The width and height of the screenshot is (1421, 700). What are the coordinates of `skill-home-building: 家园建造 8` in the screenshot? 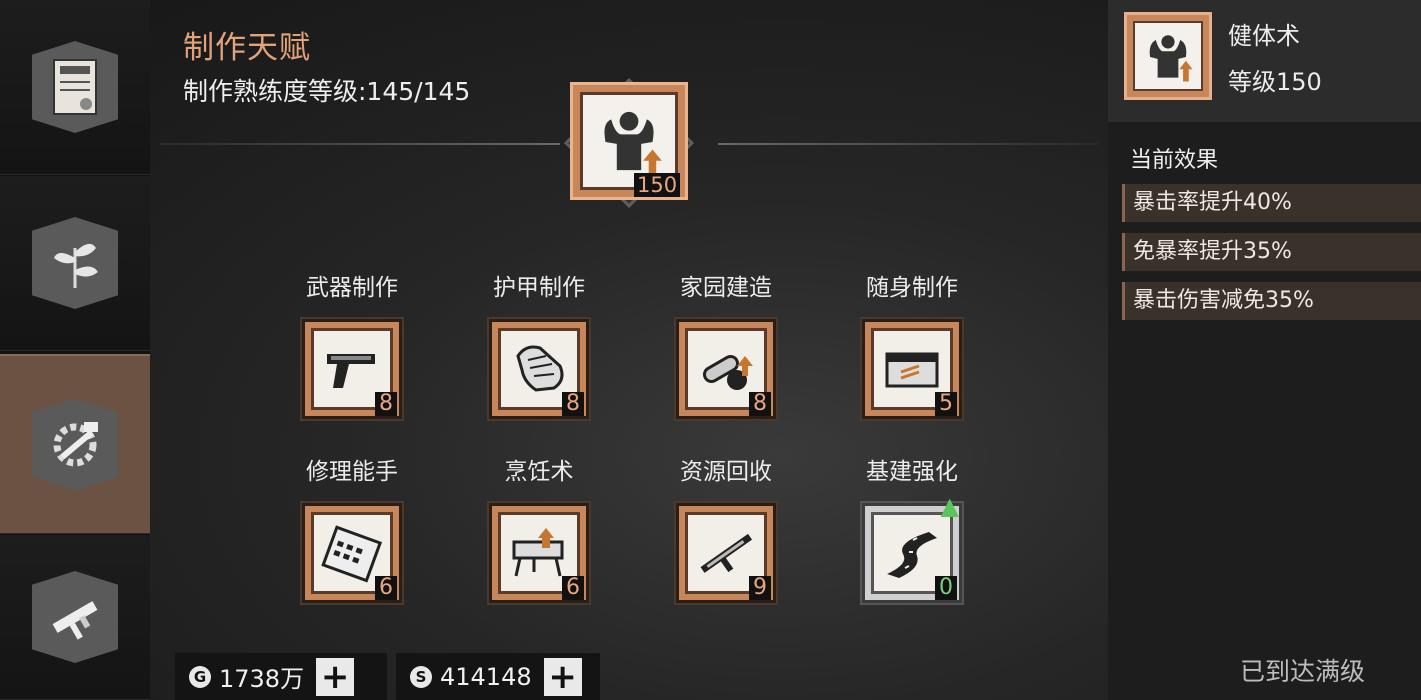 It's located at (726, 346).